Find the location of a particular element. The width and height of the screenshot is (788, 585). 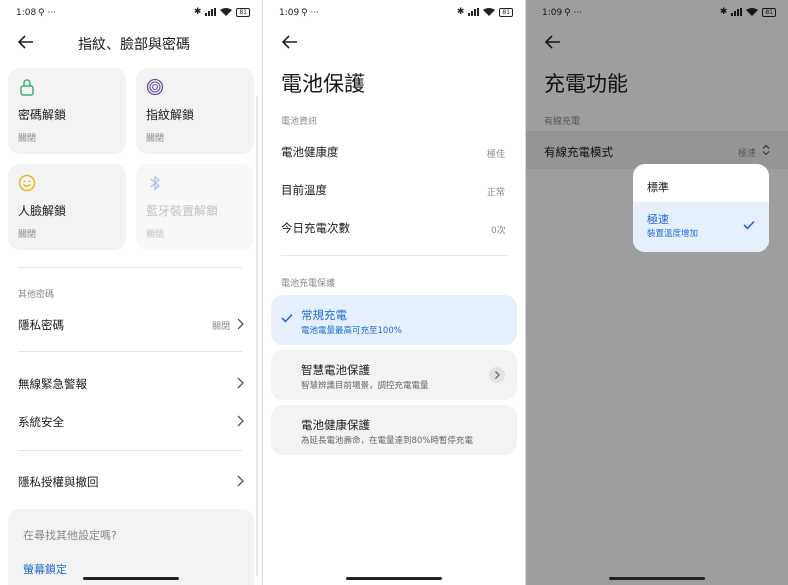

scrollbar is located at coordinates (257, 336).